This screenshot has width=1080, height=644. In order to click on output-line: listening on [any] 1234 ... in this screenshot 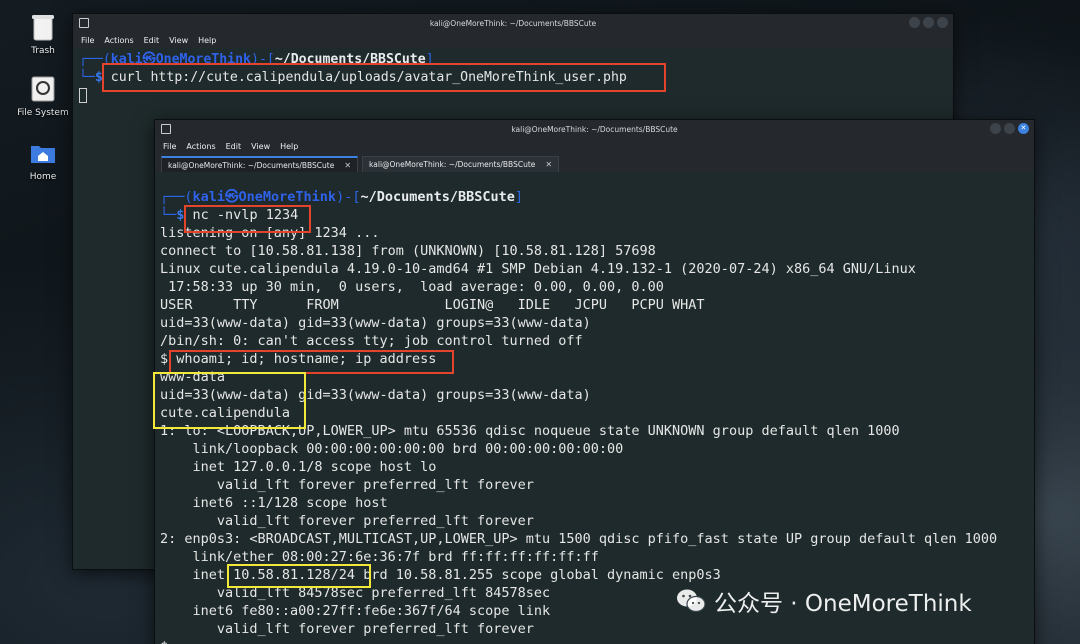, I will do `click(270, 233)`.